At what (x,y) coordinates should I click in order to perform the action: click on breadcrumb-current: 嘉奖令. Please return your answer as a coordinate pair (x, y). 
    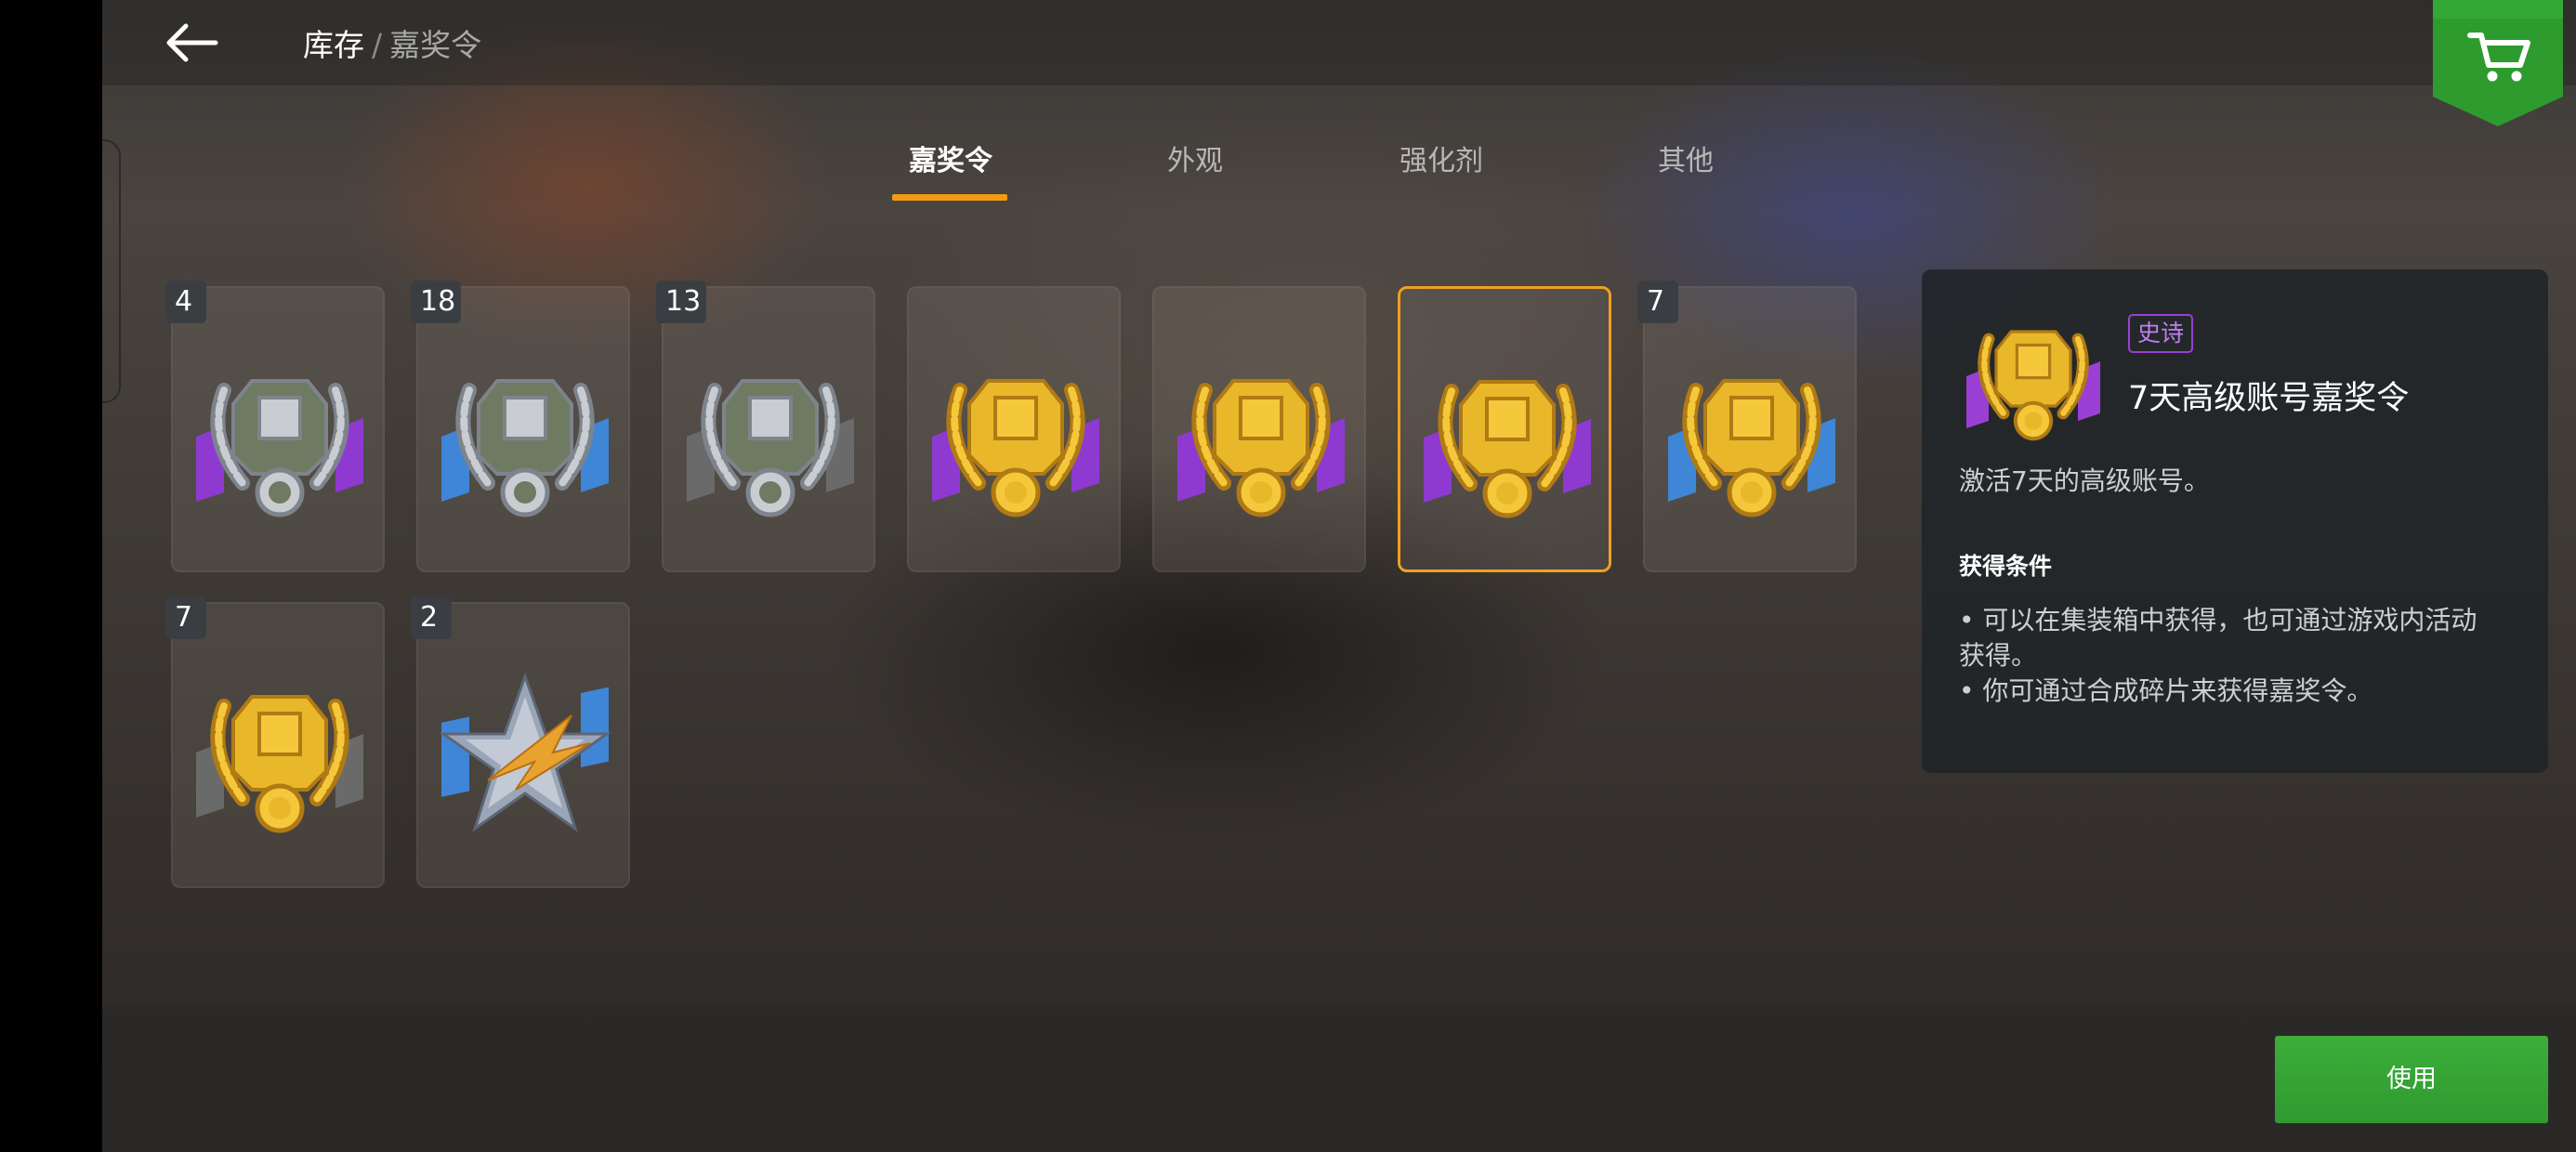
    Looking at the image, I should click on (435, 45).